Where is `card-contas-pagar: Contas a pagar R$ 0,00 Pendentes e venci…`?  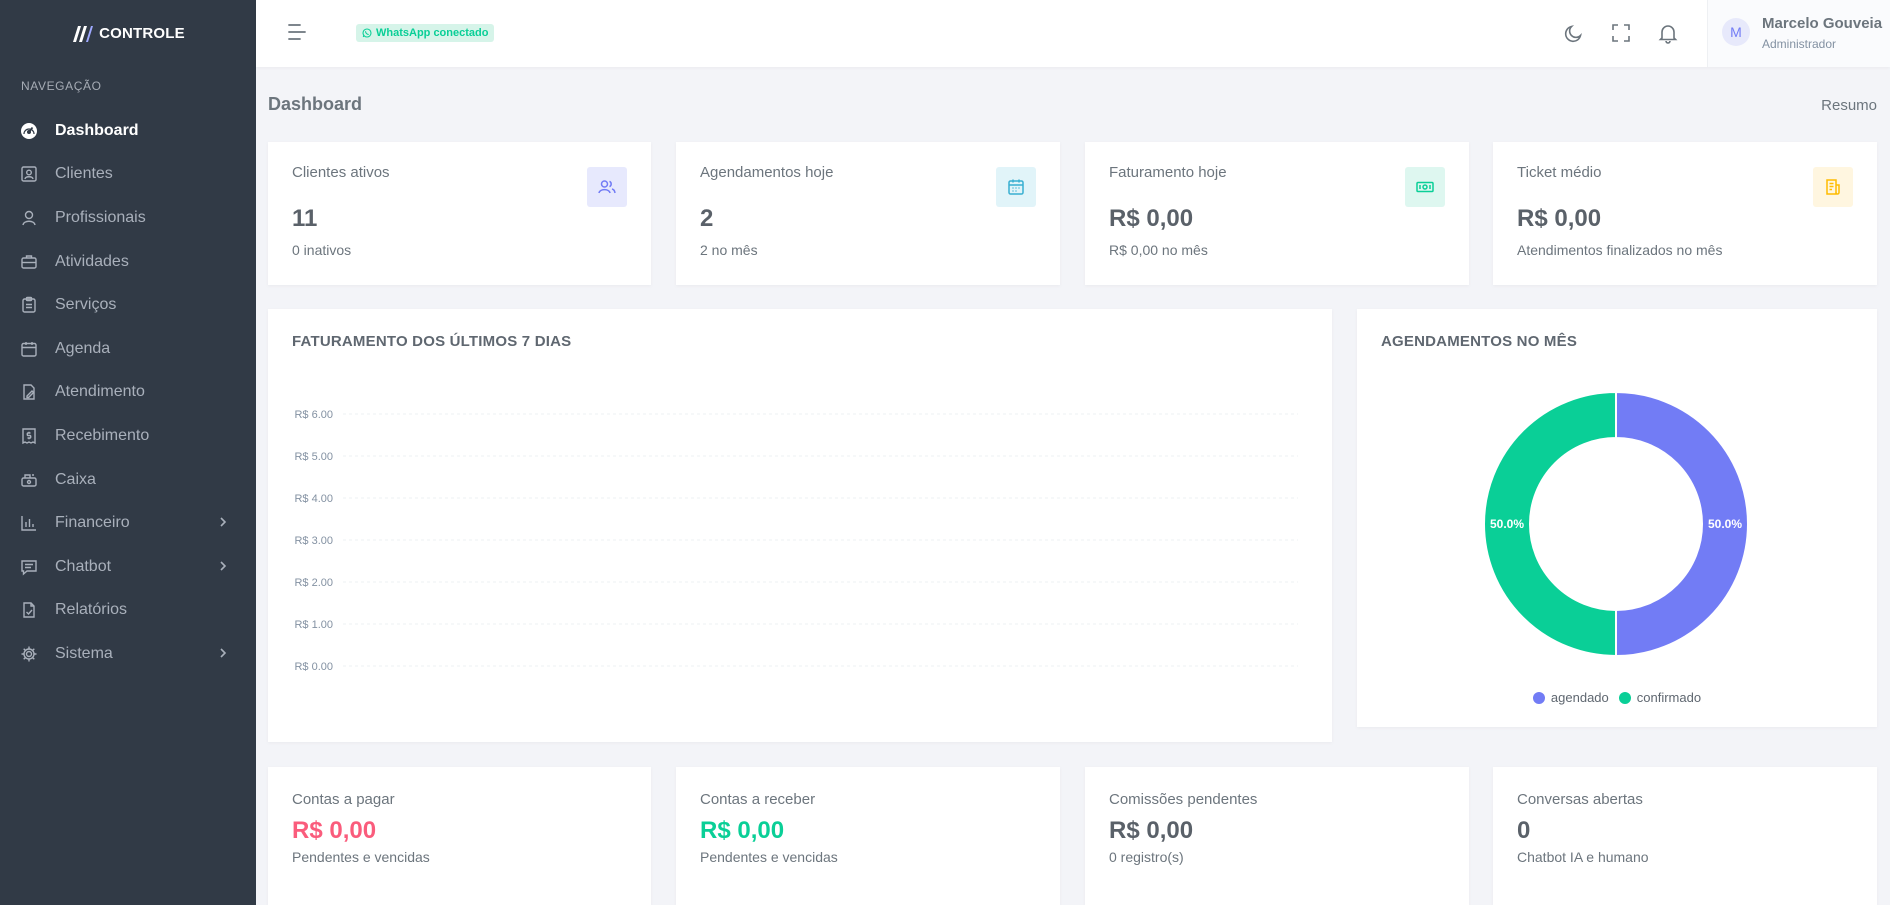
card-contas-pagar: Contas a pagar R$ 0,00 Pendentes e venci… is located at coordinates (459, 836).